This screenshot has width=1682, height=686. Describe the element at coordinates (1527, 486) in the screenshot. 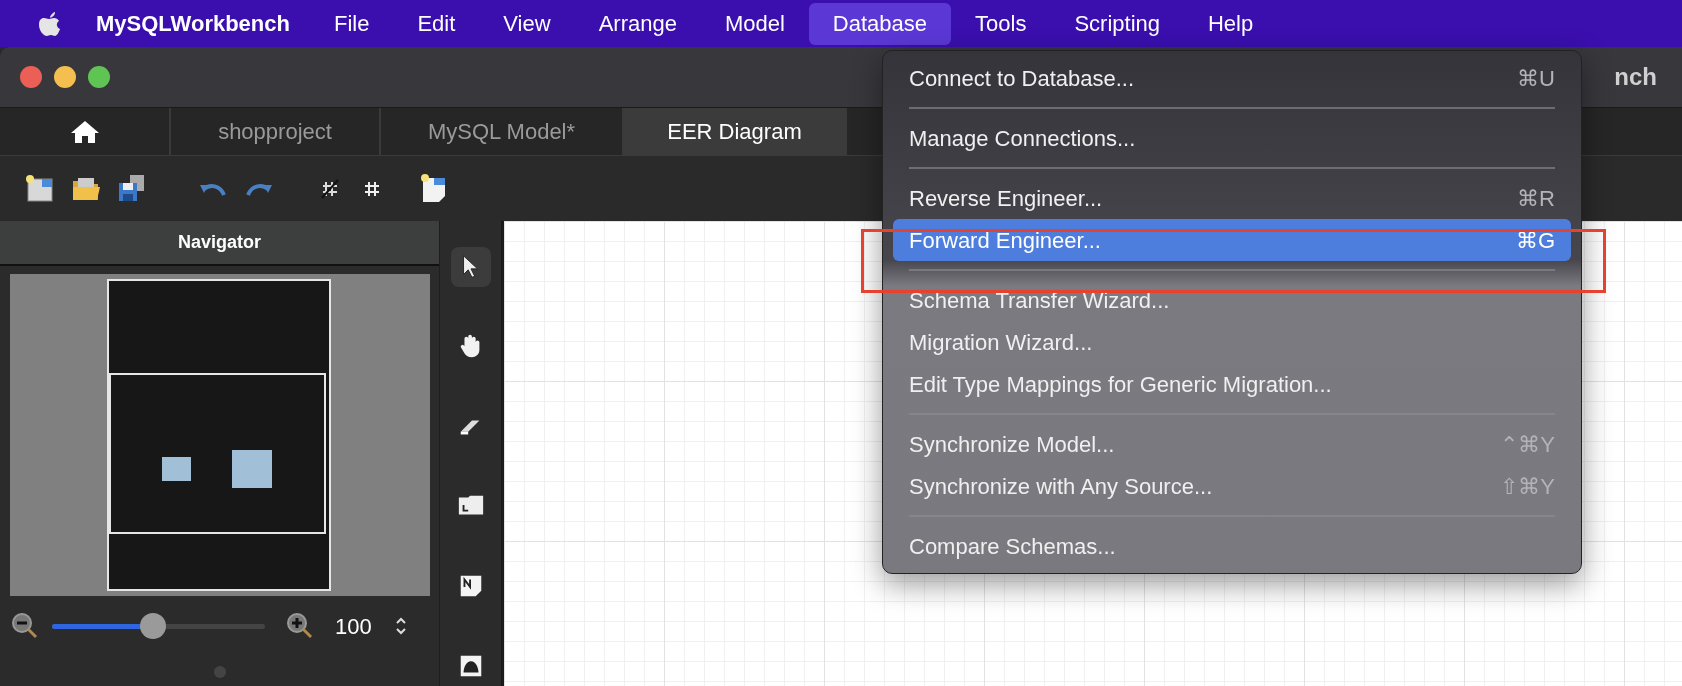

I see `shortcut-label: ⇧⌘Y` at that location.